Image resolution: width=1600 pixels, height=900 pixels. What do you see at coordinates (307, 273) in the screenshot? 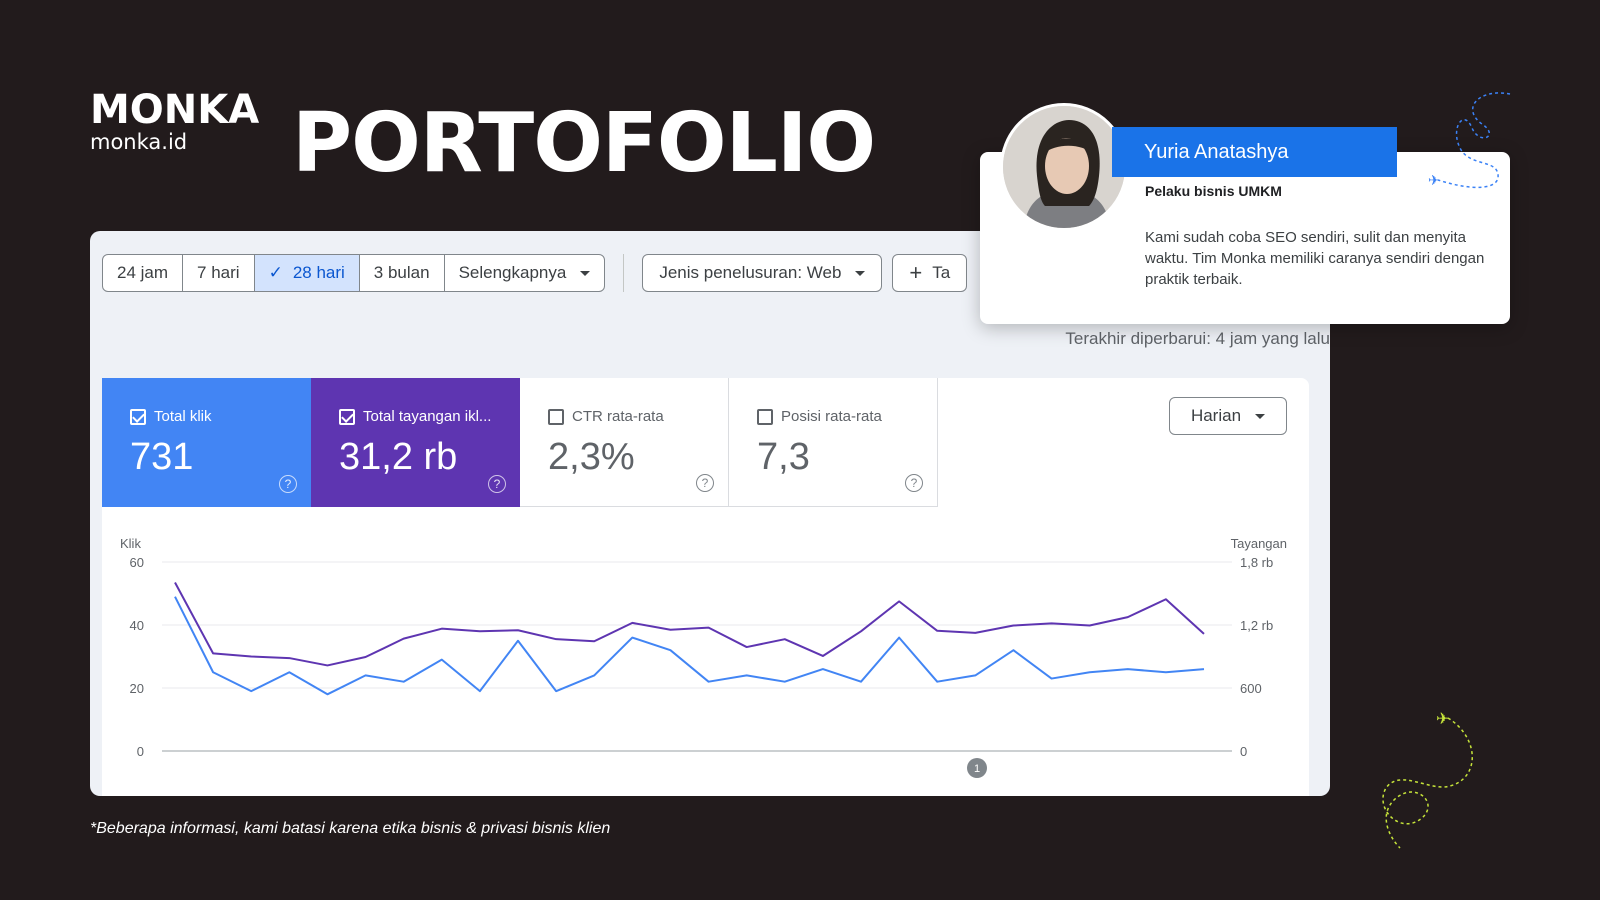
I see `period-28d: ✓ 28 hari` at bounding box center [307, 273].